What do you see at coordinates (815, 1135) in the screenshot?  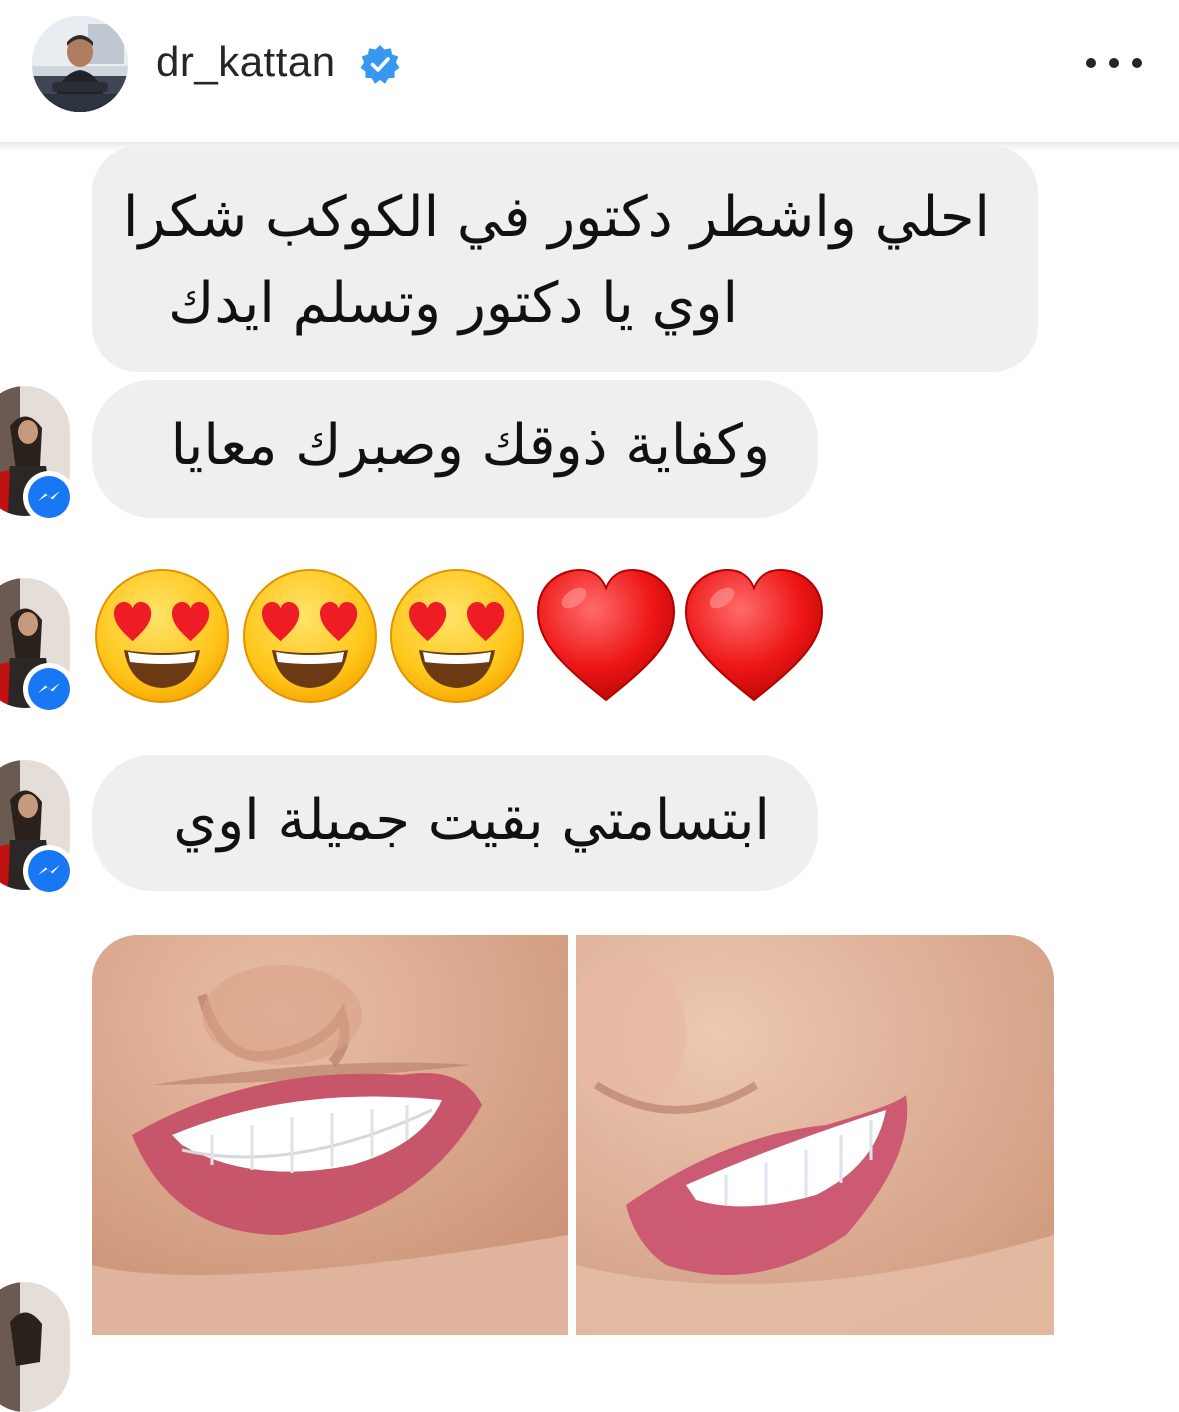 I see `smile-photo-after` at bounding box center [815, 1135].